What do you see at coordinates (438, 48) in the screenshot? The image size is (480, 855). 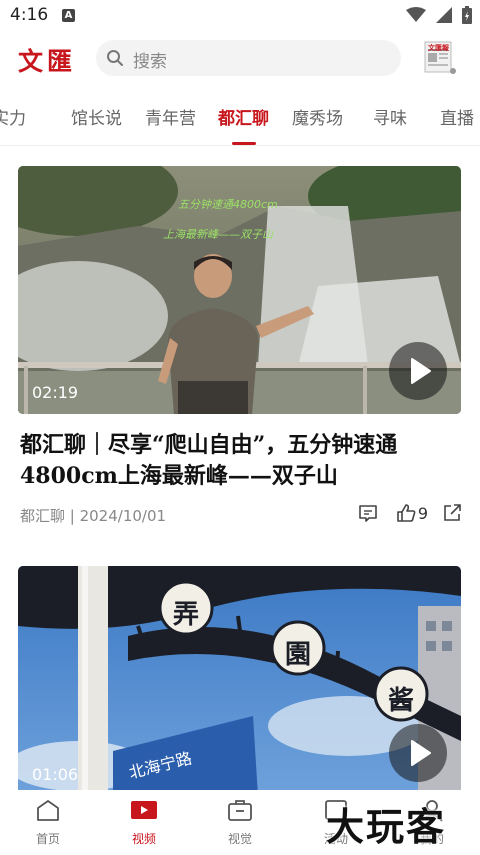 I see `newspaper-title: 文匯報` at bounding box center [438, 48].